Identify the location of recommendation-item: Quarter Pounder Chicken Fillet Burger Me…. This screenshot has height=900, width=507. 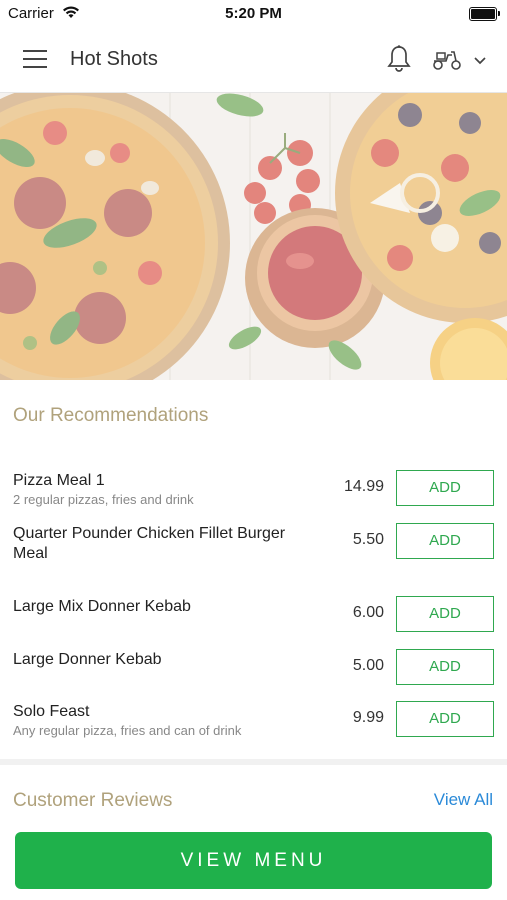
(253, 545).